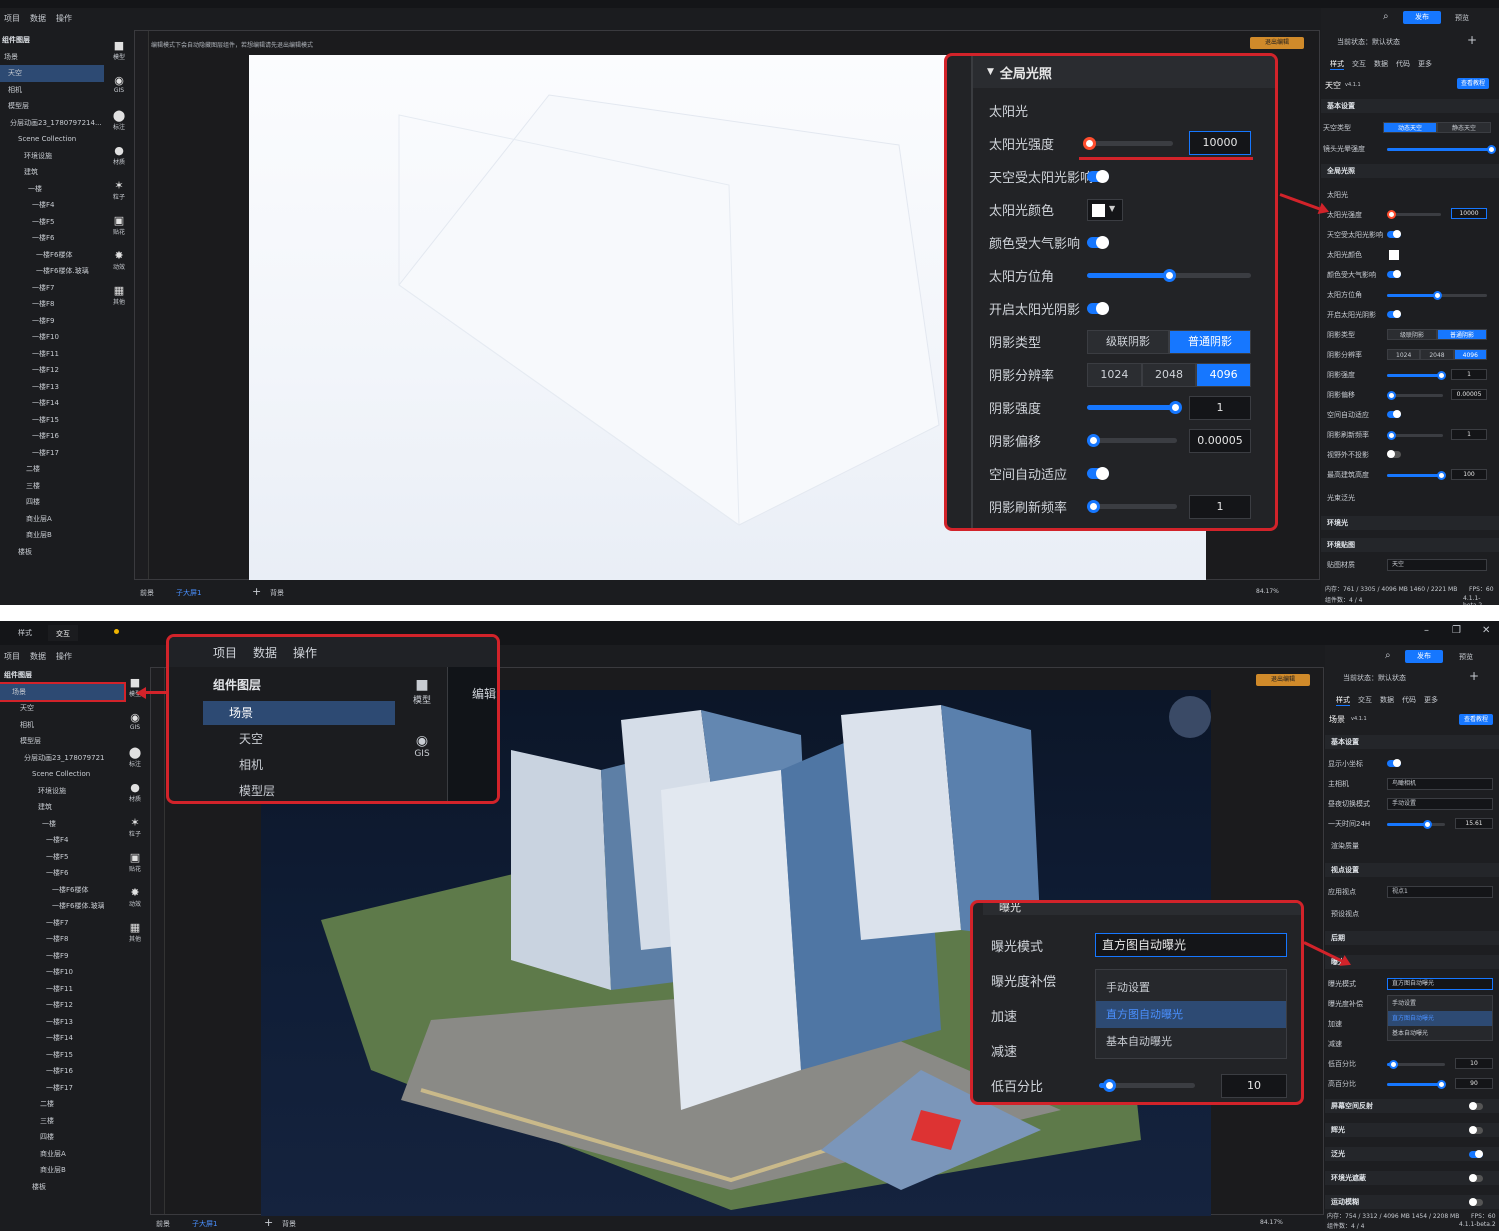 The height and width of the screenshot is (1231, 1499). What do you see at coordinates (52, 1088) in the screenshot?
I see `tree-item: 一楼F17` at bounding box center [52, 1088].